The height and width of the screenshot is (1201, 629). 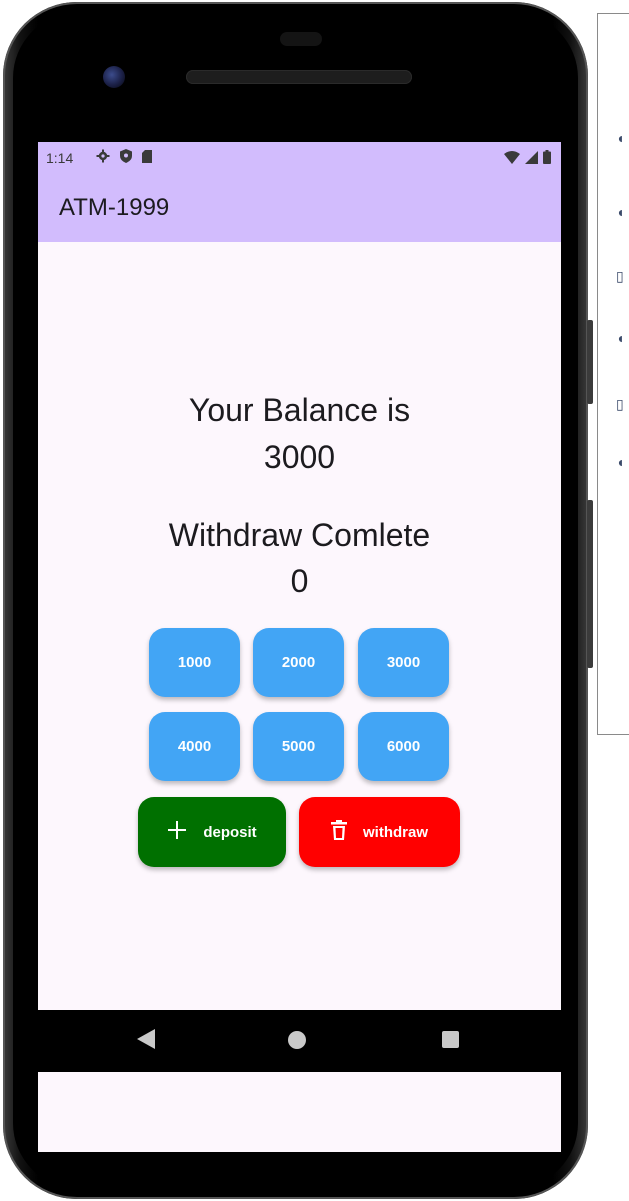 What do you see at coordinates (512, 159) in the screenshot?
I see `wifi-icon` at bounding box center [512, 159].